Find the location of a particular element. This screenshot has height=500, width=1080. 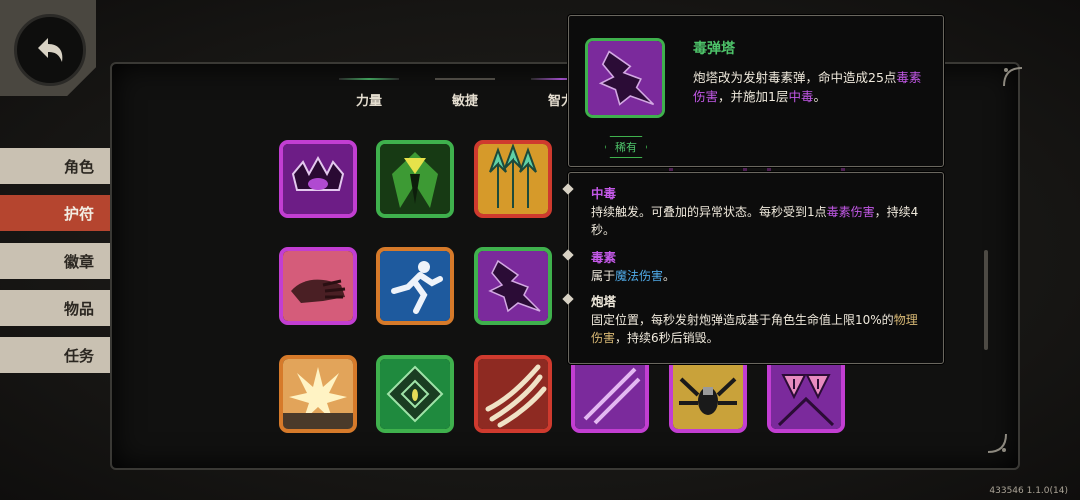

green-cloak-icon is located at coordinates (415, 179).